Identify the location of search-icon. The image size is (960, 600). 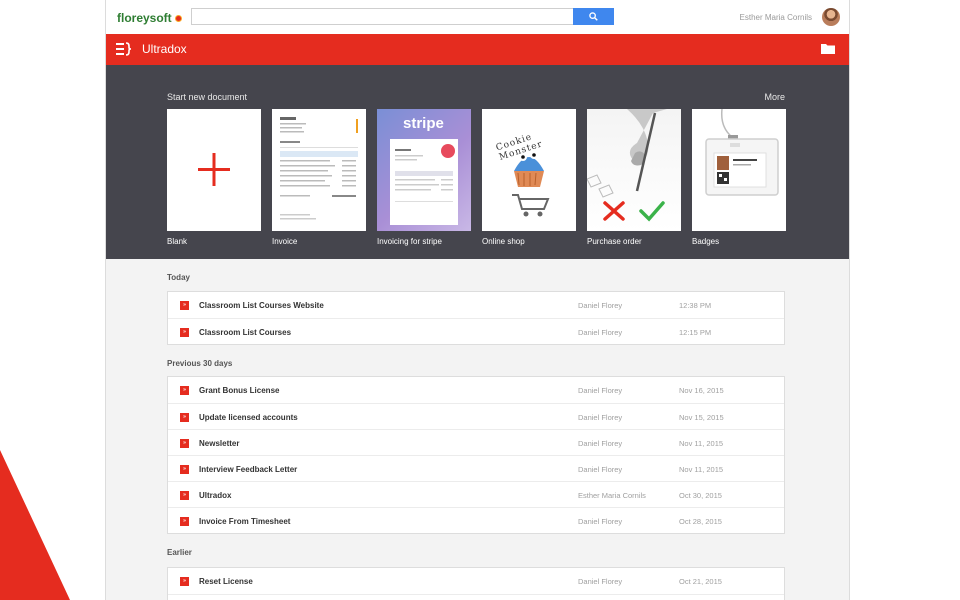
(593, 16).